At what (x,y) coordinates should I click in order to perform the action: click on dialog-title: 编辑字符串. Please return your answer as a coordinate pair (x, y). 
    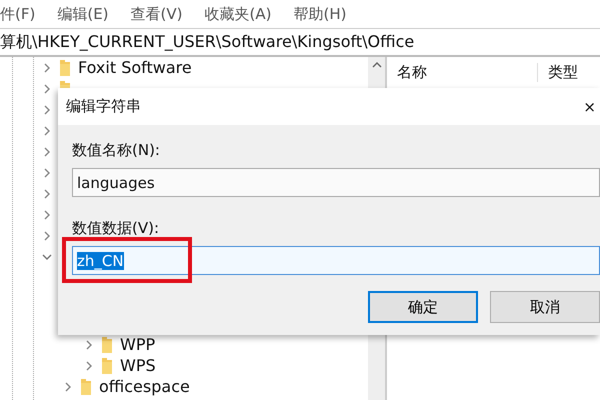
    Looking at the image, I should click on (103, 106).